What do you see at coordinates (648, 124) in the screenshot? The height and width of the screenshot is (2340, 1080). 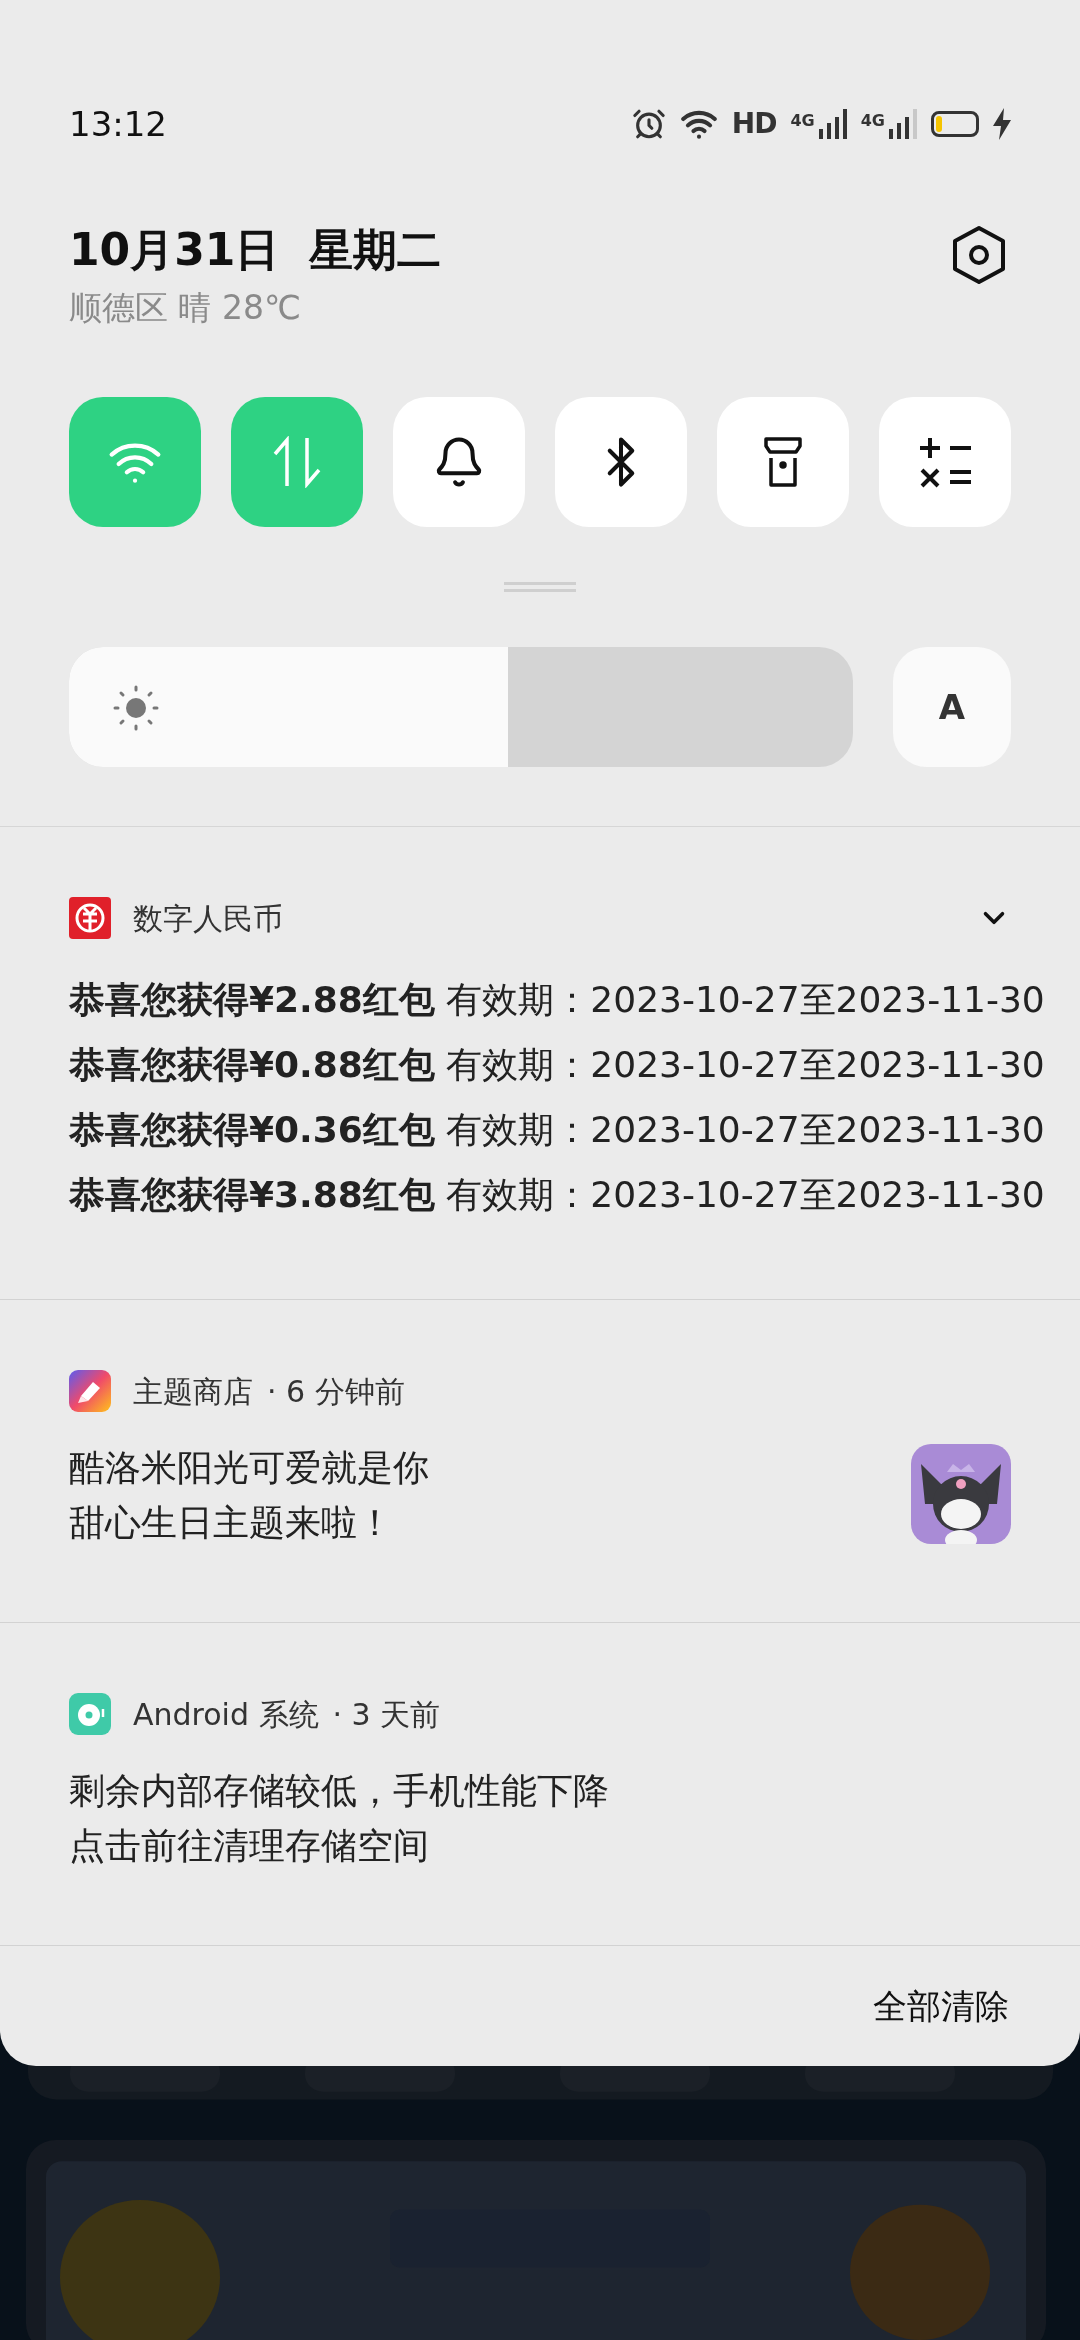 I see `alarm-icon` at bounding box center [648, 124].